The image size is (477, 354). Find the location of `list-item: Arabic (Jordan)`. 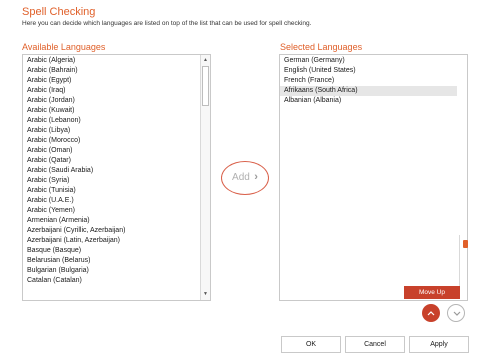

list-item: Arabic (Jordan) is located at coordinates (111, 101).